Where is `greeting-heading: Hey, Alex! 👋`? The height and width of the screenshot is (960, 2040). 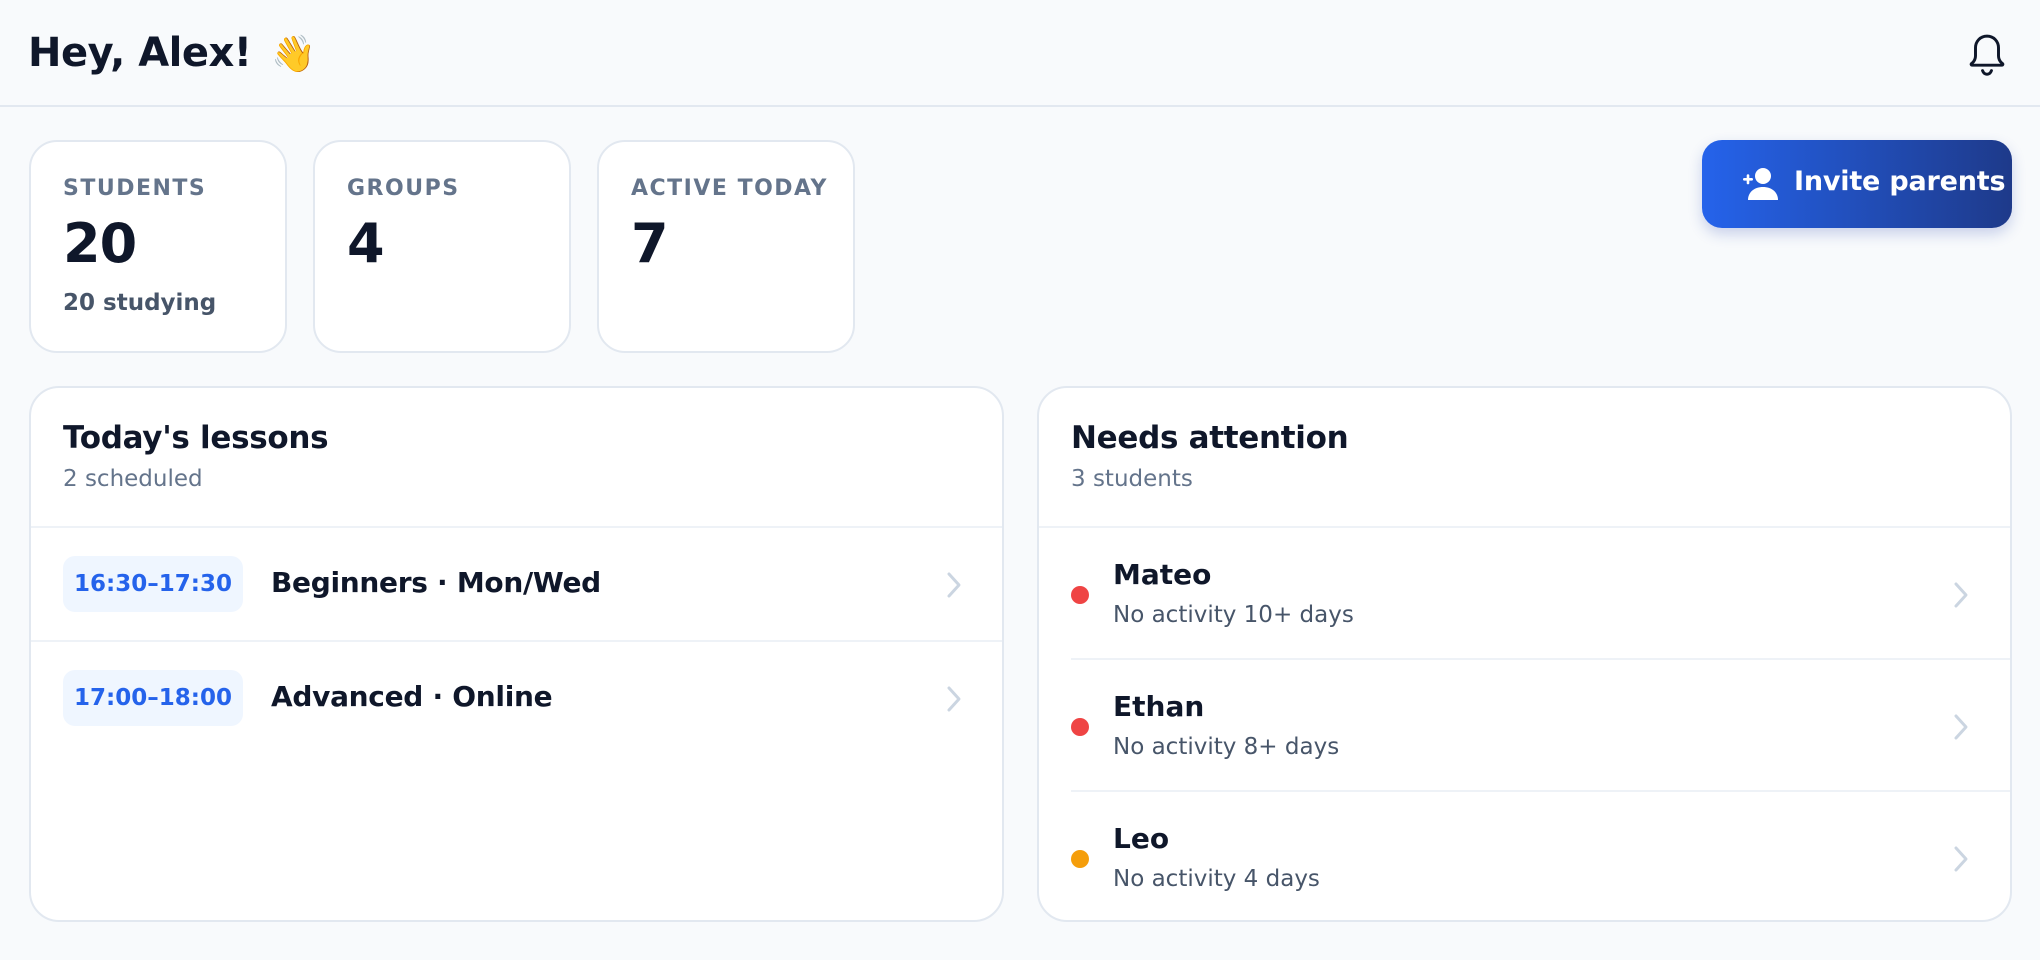
greeting-heading: Hey, Alex! 👋 is located at coordinates (172, 53).